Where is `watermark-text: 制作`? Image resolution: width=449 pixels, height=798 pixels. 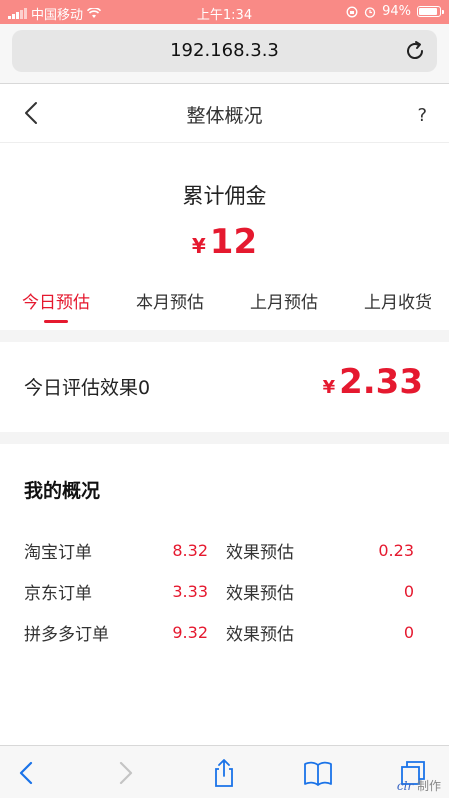
watermark-text: 制作 is located at coordinates (428, 786).